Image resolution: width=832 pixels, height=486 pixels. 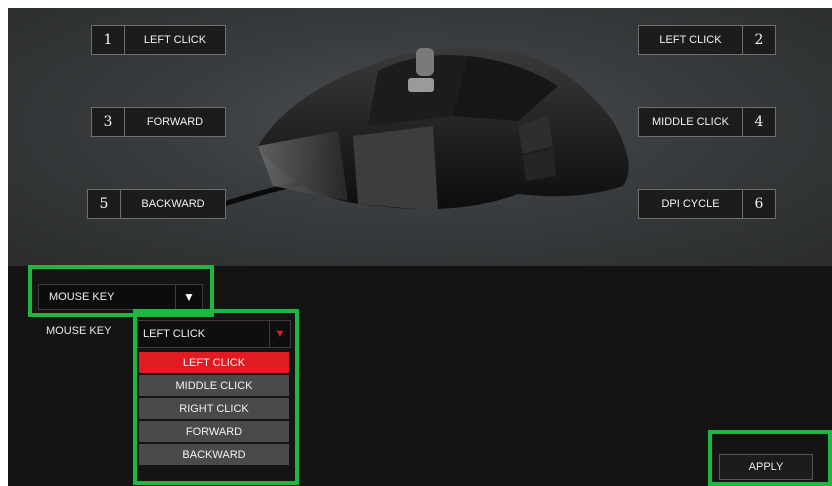 What do you see at coordinates (214, 362) in the screenshot?
I see `option-left-click: LEFT CLICK` at bounding box center [214, 362].